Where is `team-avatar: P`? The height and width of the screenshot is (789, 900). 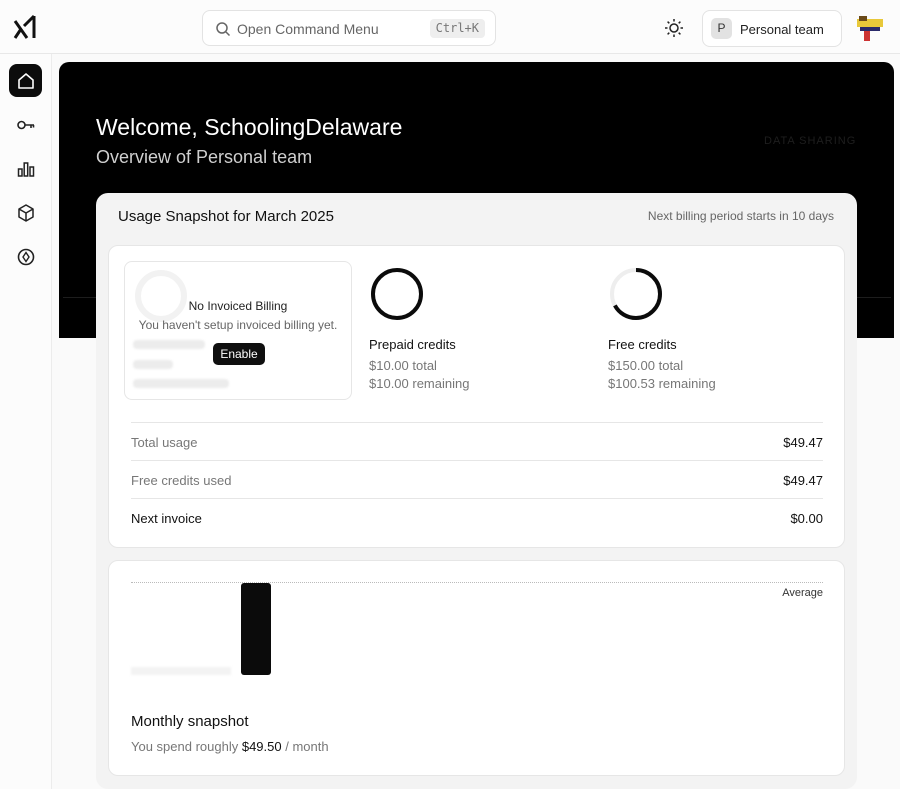
team-avatar: P is located at coordinates (721, 28).